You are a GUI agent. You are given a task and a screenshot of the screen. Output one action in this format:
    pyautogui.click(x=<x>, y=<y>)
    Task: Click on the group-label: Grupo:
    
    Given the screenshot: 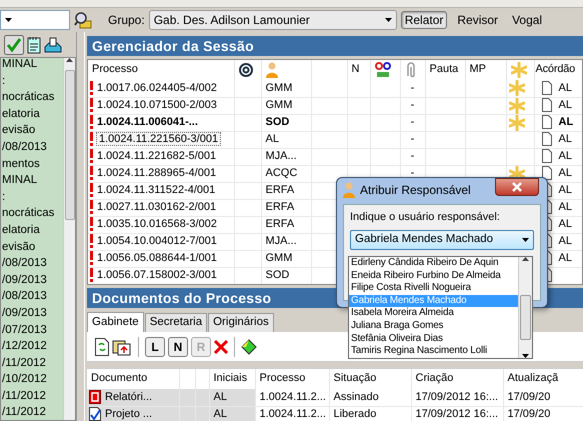 What is the action you would take?
    pyautogui.click(x=126, y=20)
    